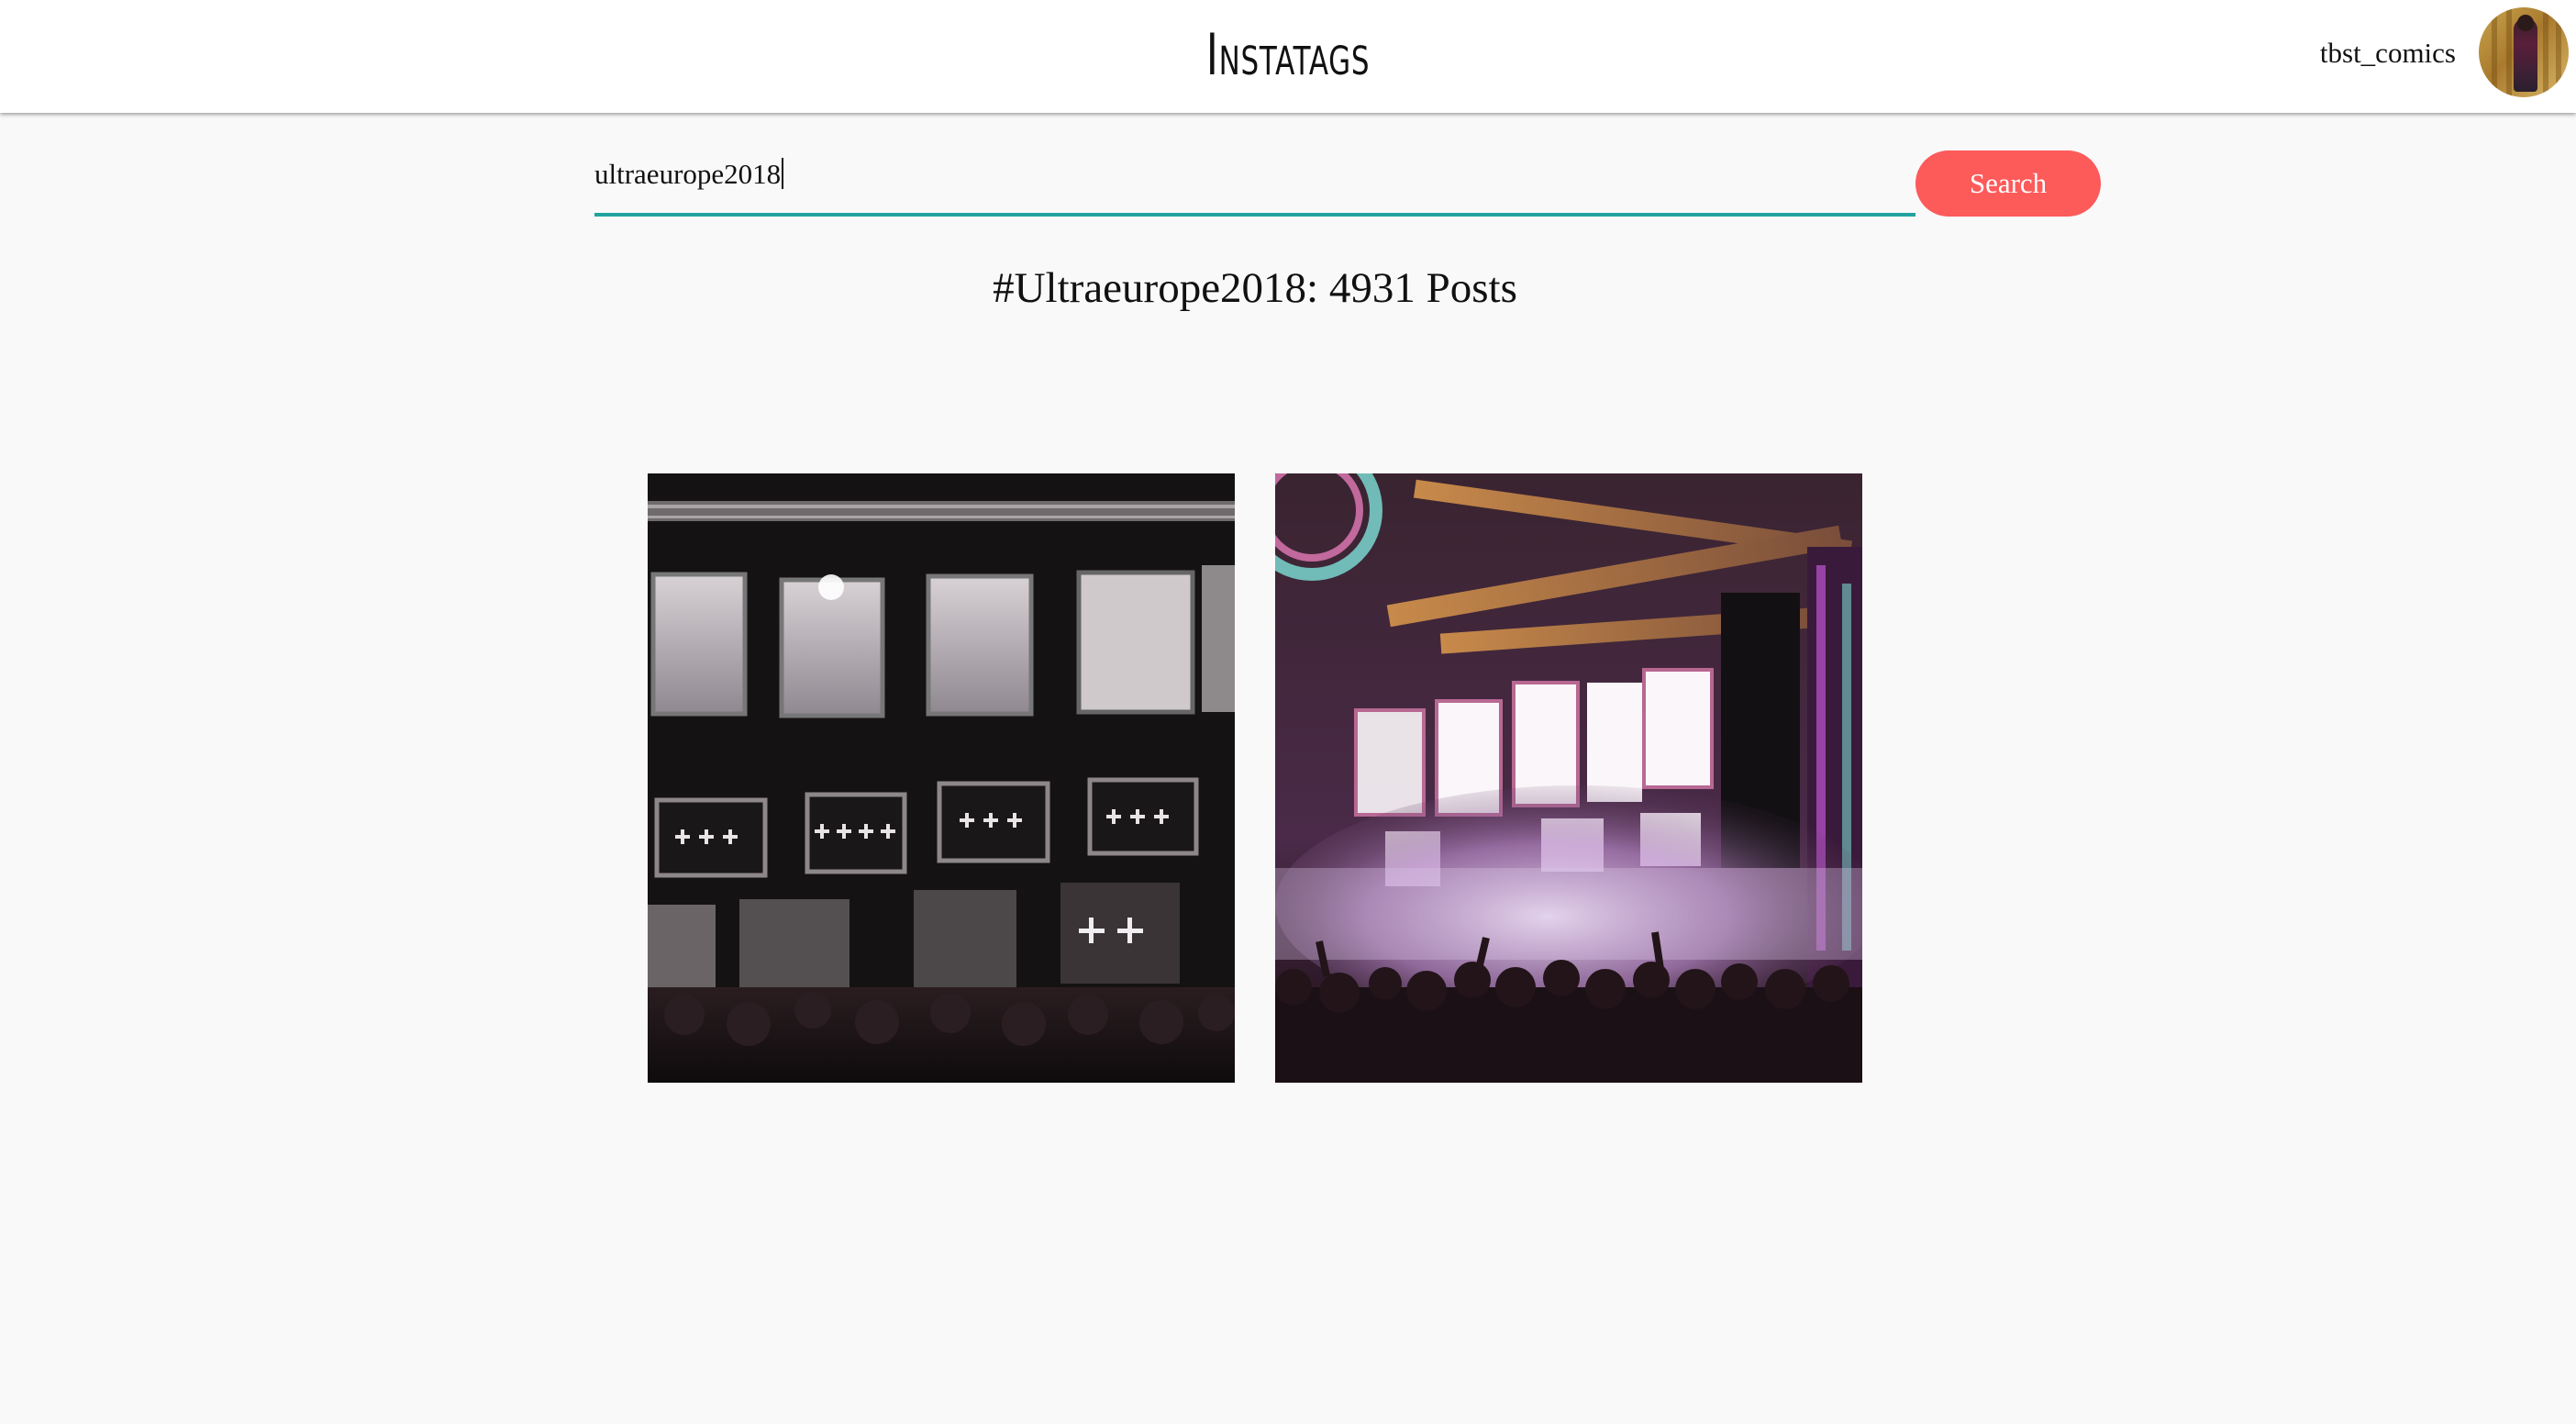 The image size is (2576, 1424). Describe the element at coordinates (783, 173) in the screenshot. I see `text-caret` at that location.